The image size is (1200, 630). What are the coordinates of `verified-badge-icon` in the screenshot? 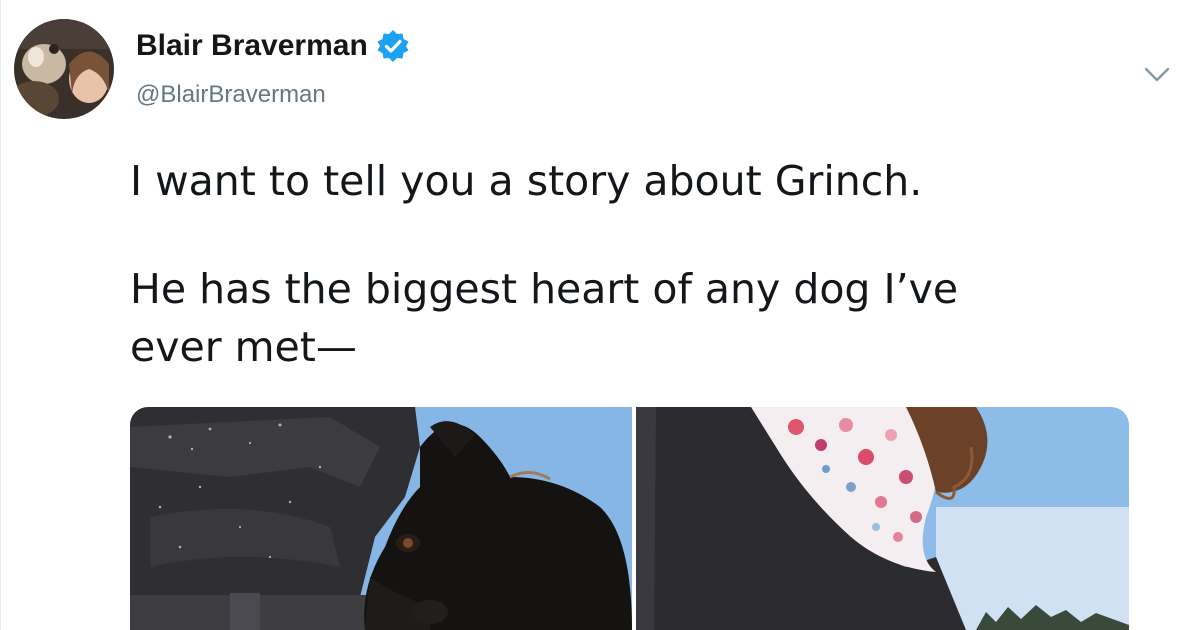 It's located at (393, 46).